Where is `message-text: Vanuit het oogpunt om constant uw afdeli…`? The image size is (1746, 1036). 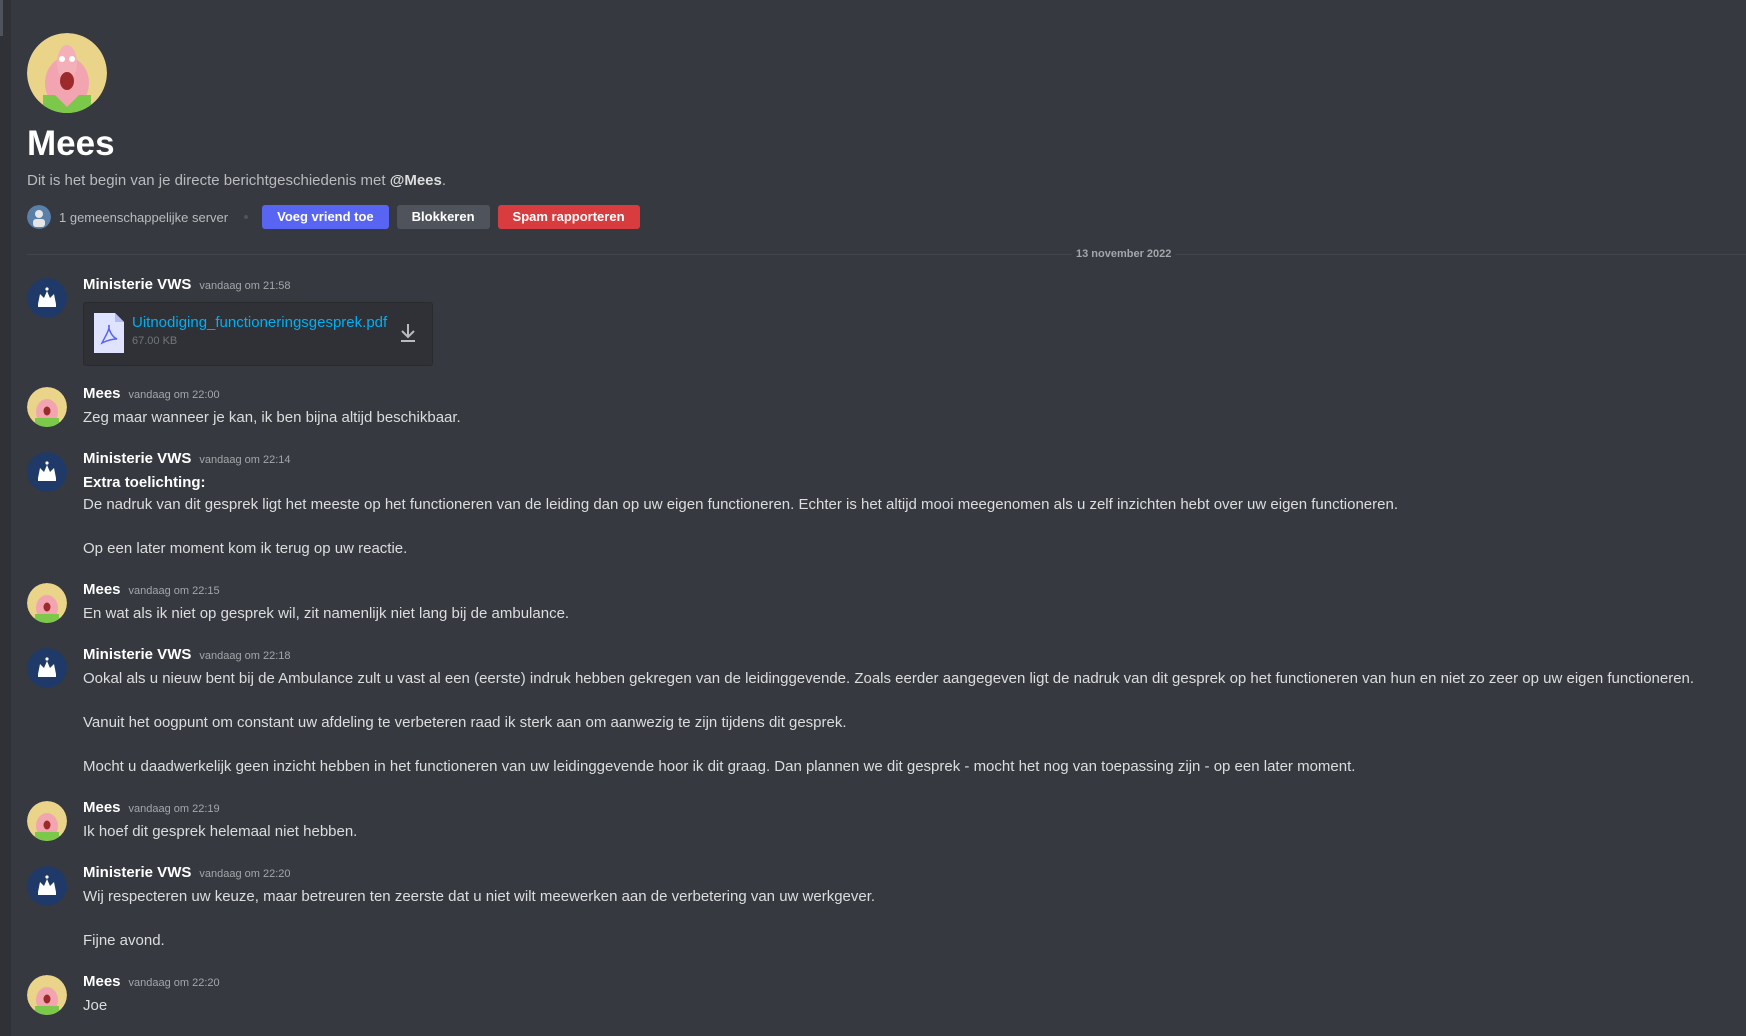 message-text: Vanuit het oogpunt om constant uw afdeli… is located at coordinates (465, 722).